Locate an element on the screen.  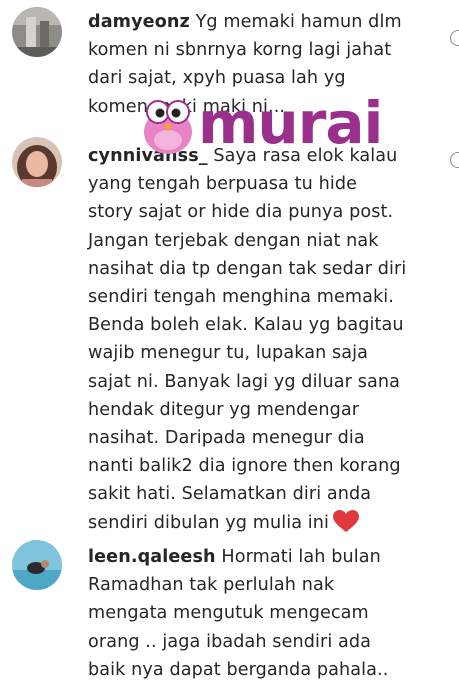
bird-mascot-icon is located at coordinates (168, 127).